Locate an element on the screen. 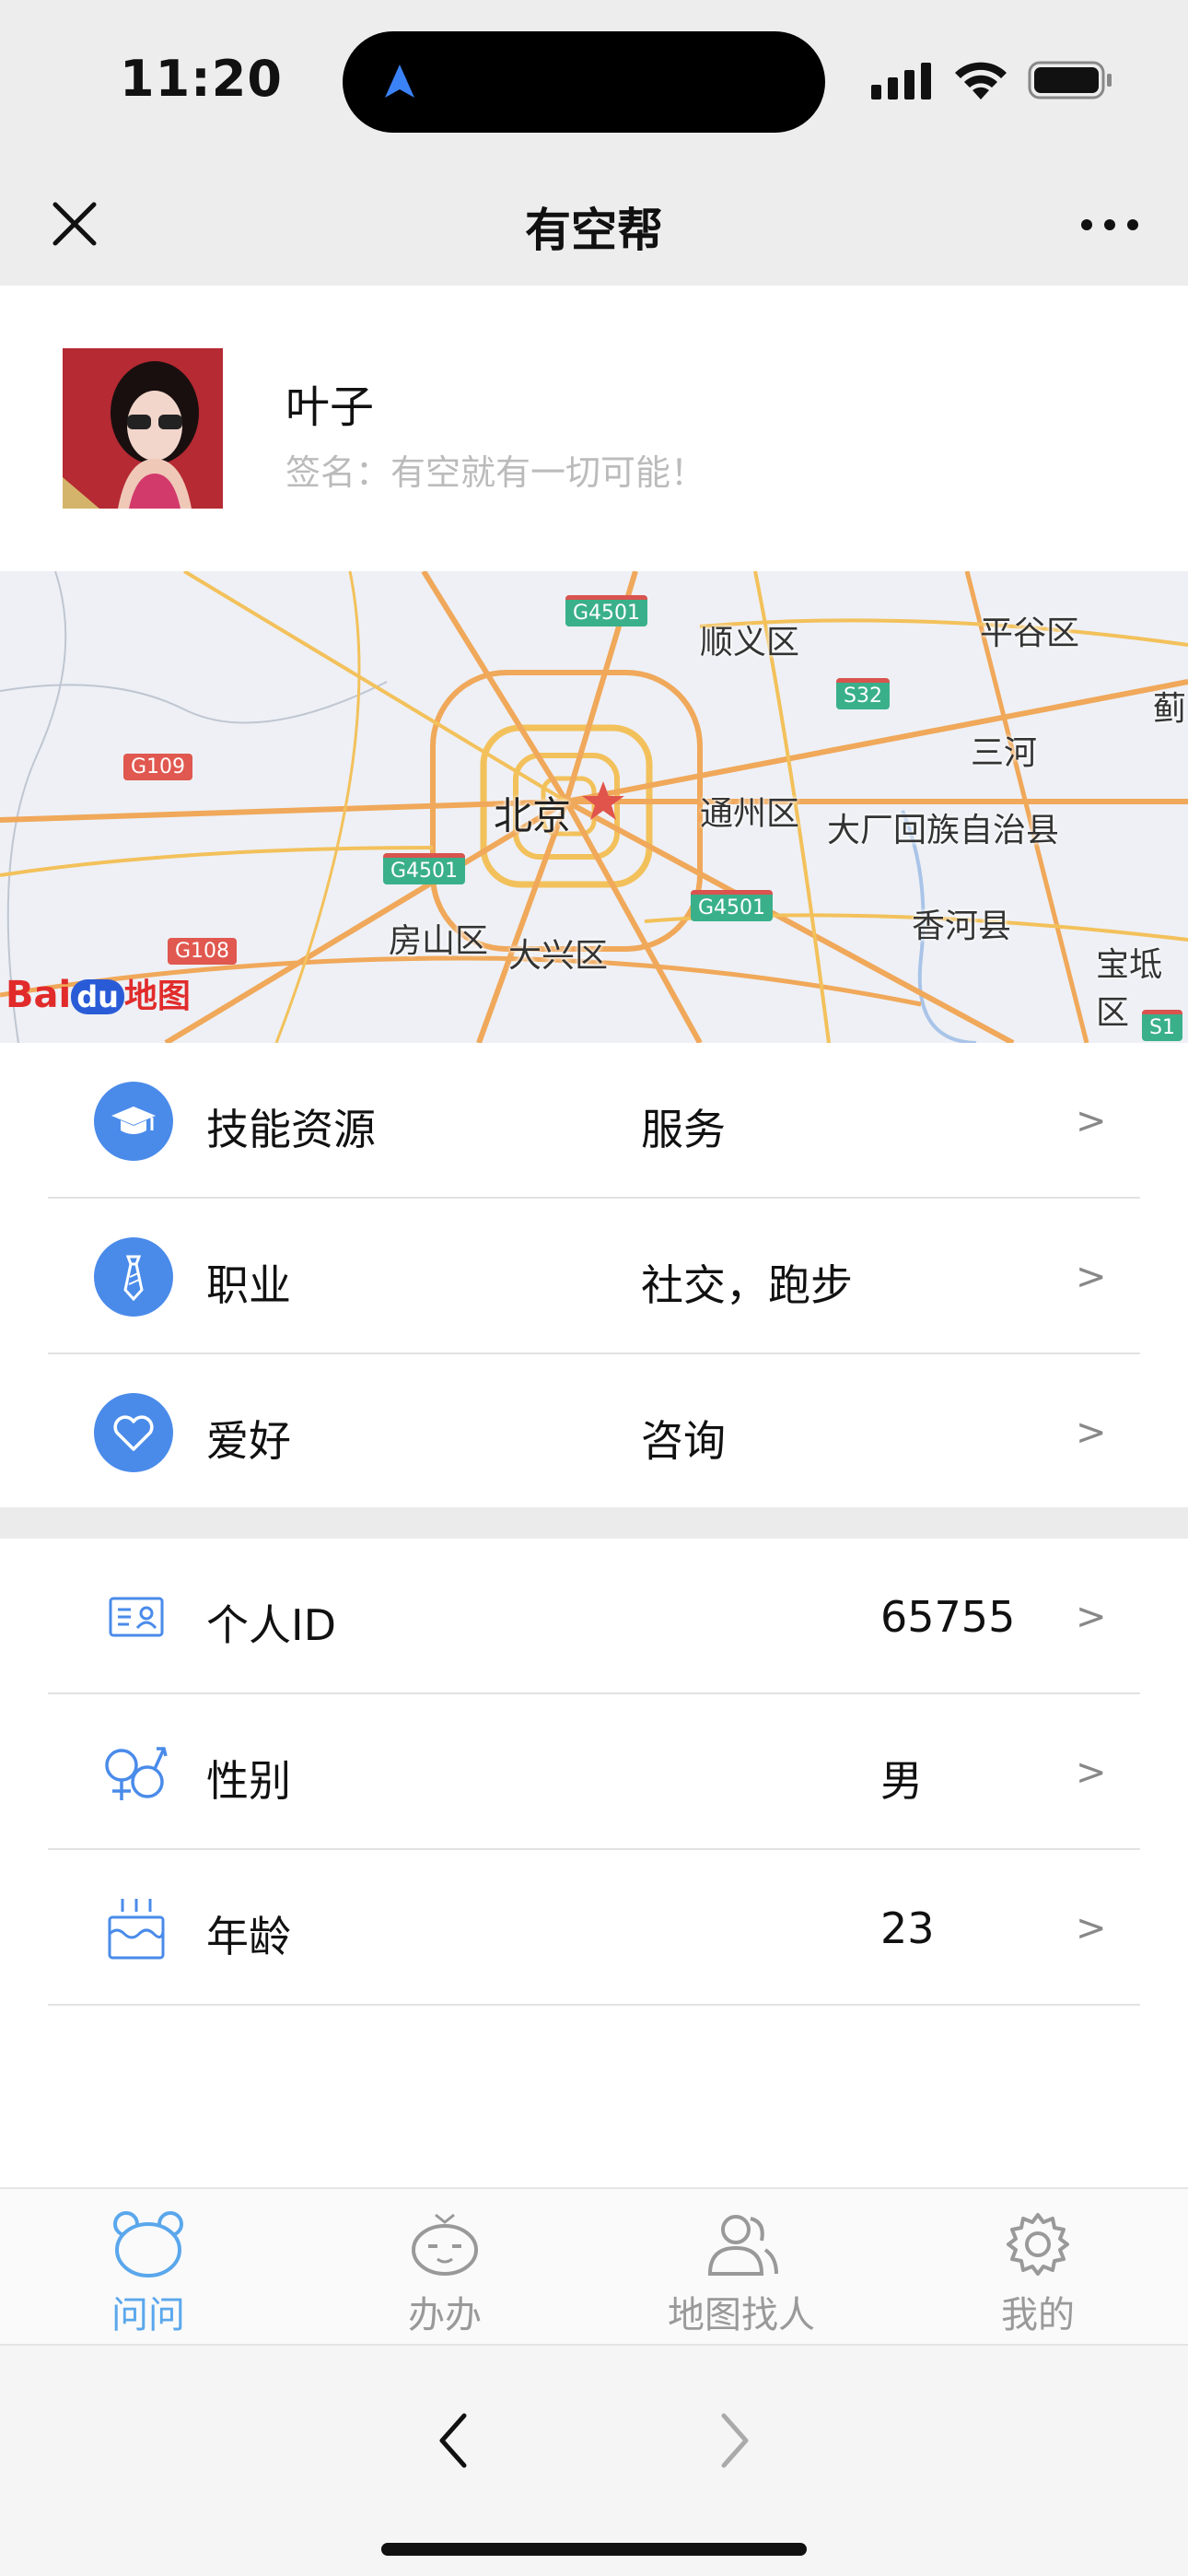  status-time: 11:20 is located at coordinates (201, 79).